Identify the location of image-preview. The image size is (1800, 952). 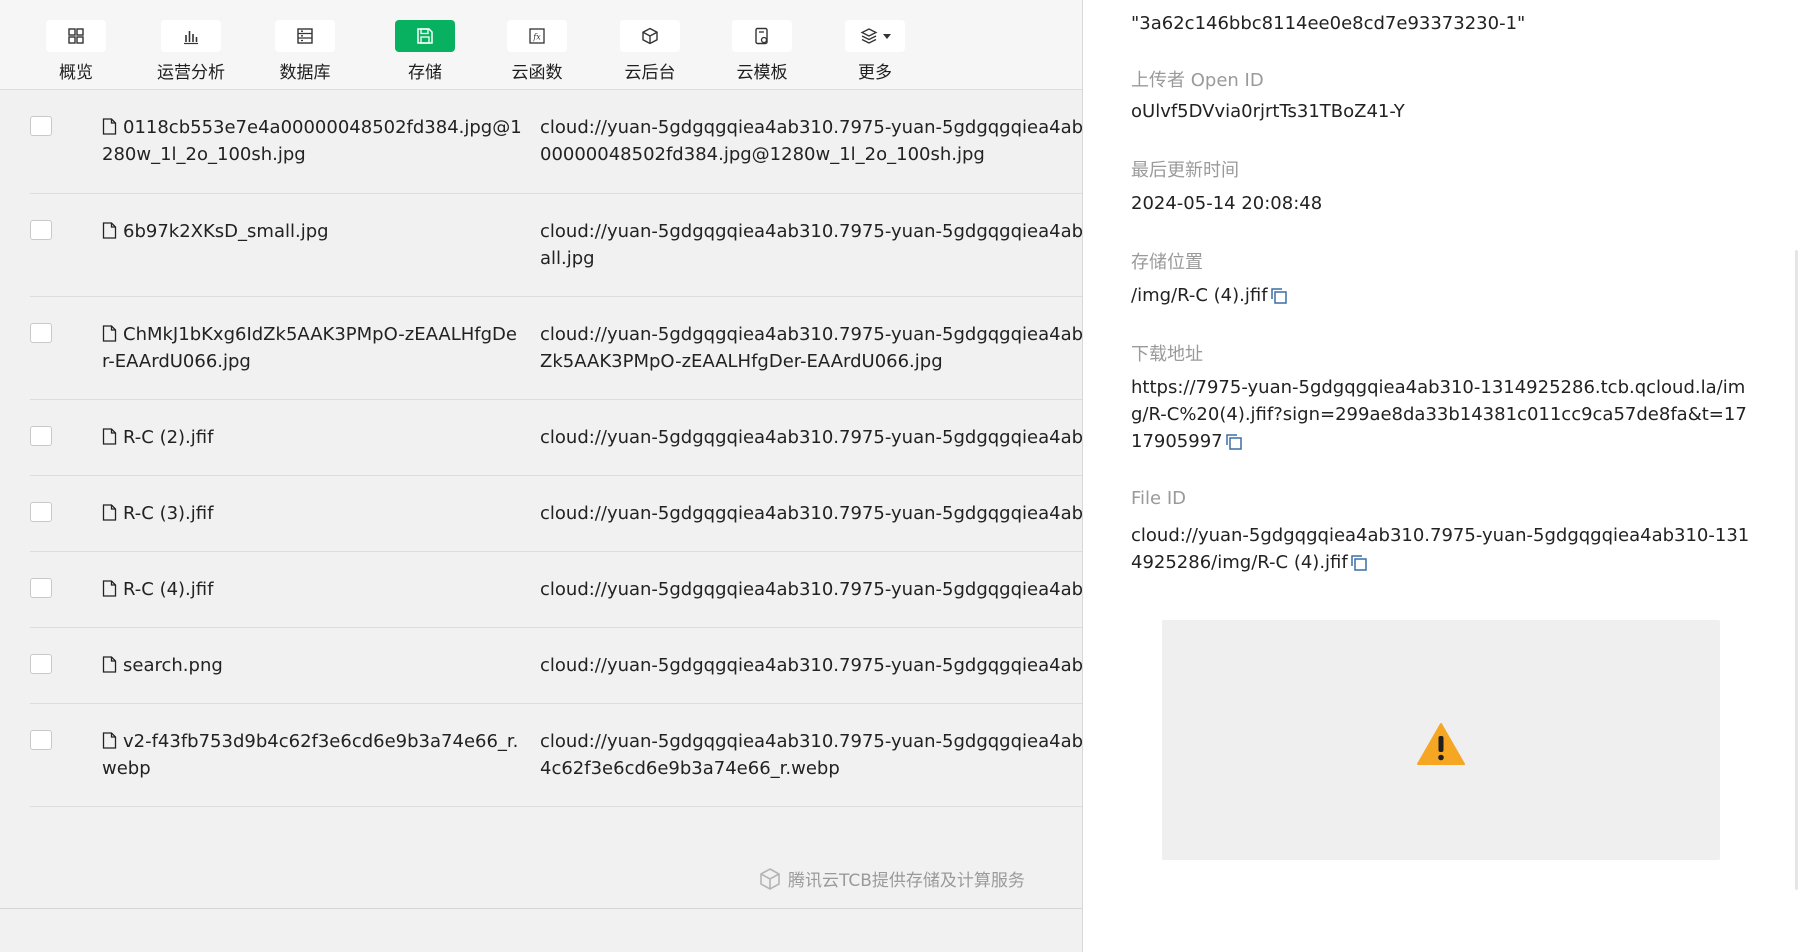
(1441, 740).